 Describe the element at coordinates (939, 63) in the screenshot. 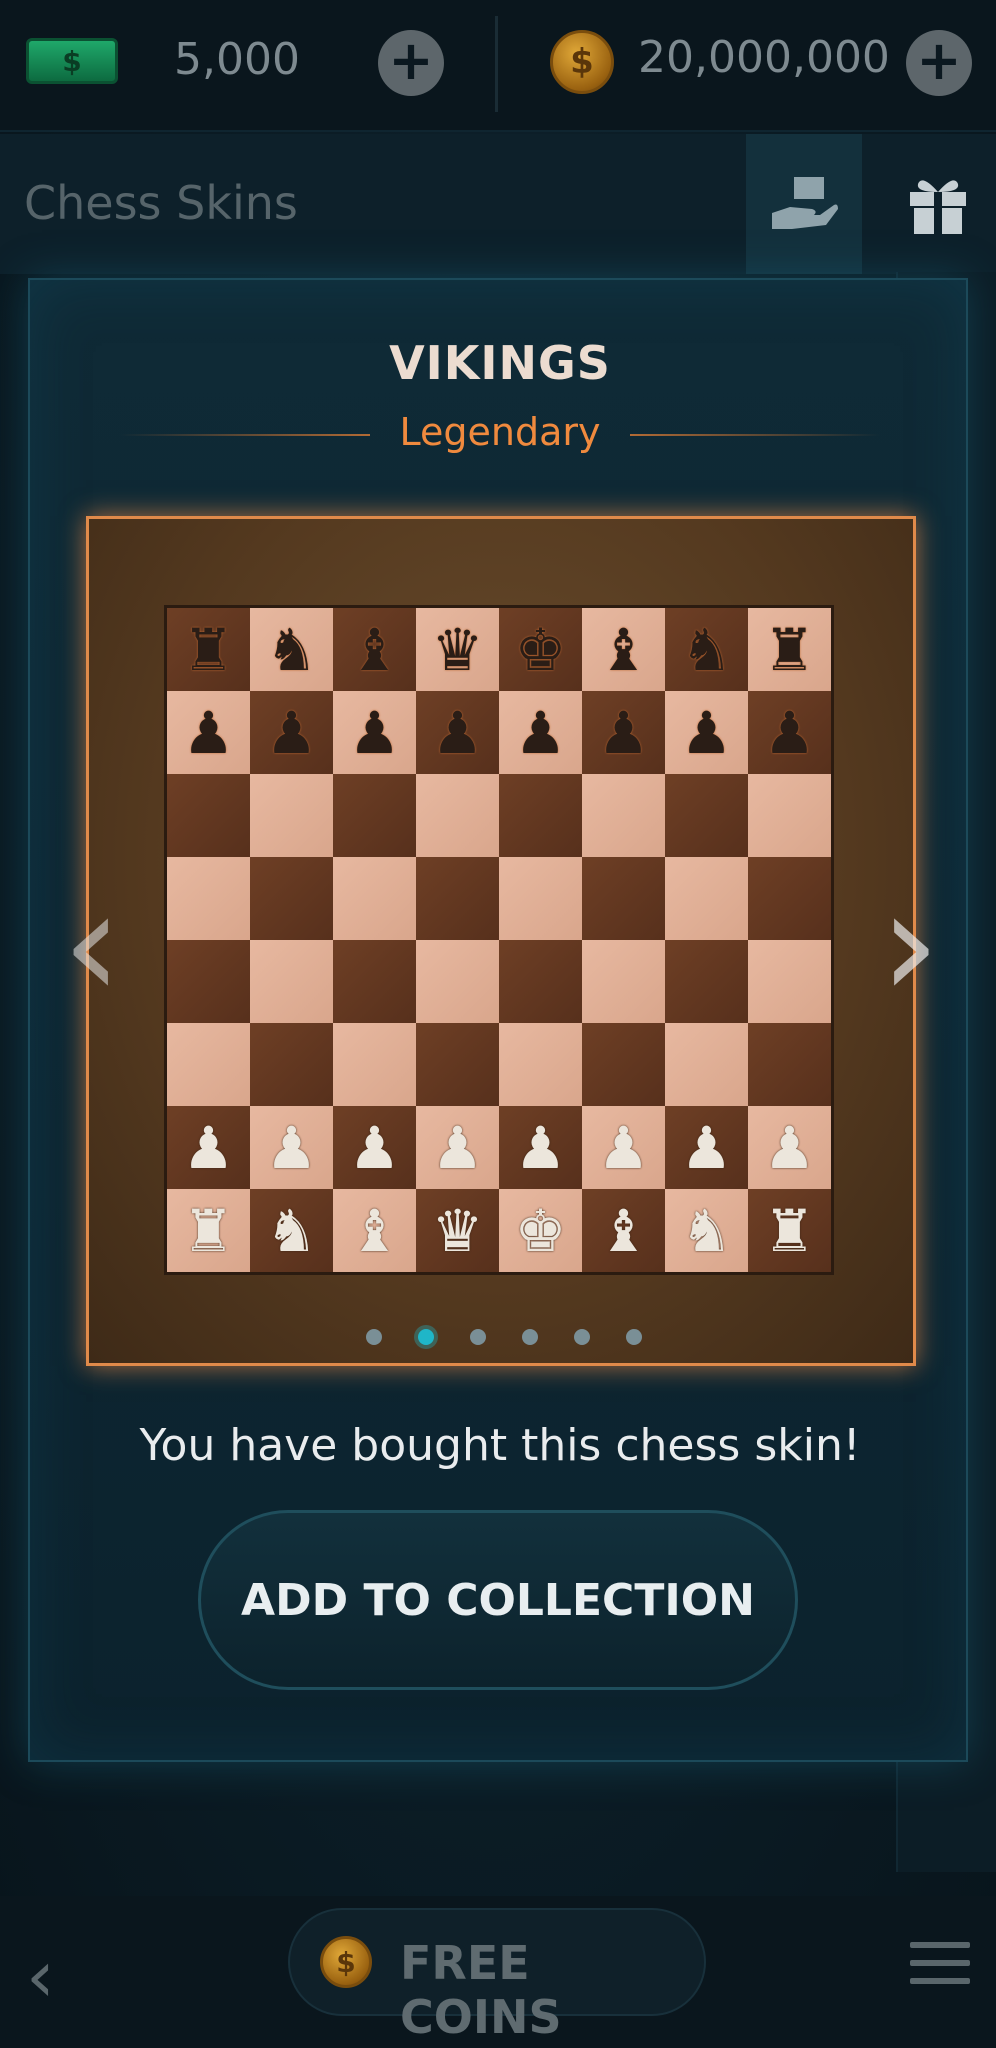

I see `add-coins-button: +` at that location.